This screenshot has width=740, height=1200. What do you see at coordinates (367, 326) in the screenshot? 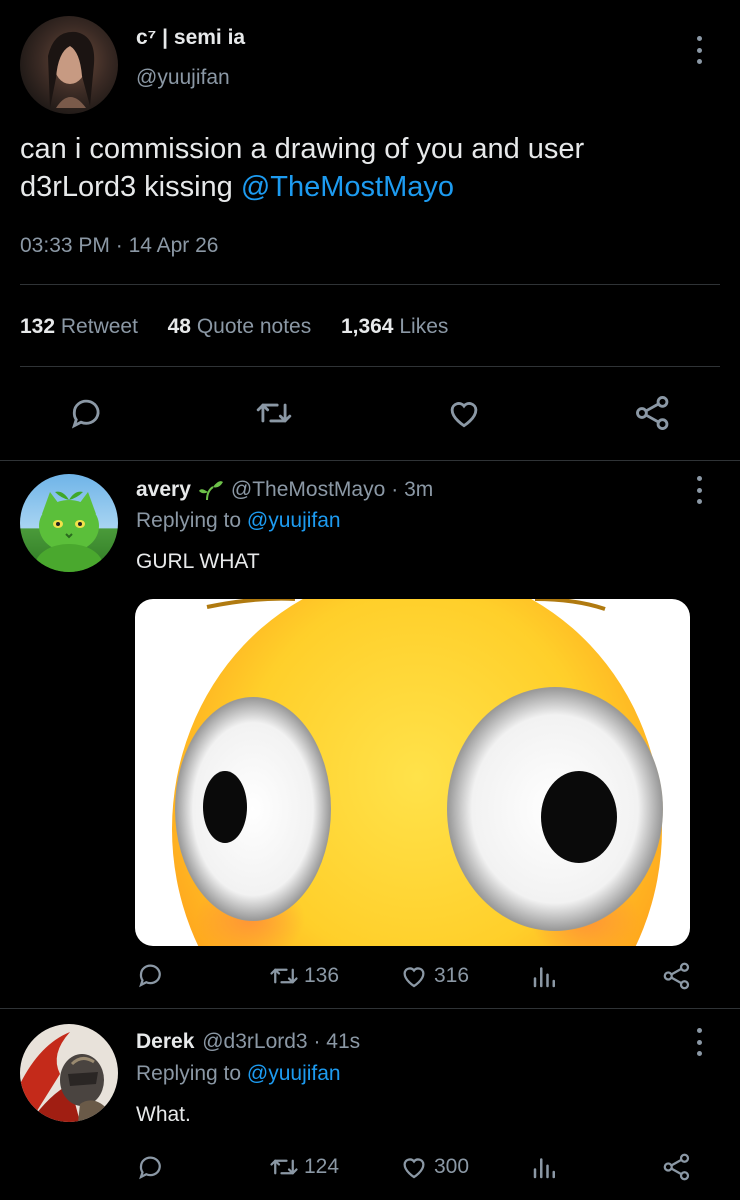
I see `like-count: 1,364` at bounding box center [367, 326].